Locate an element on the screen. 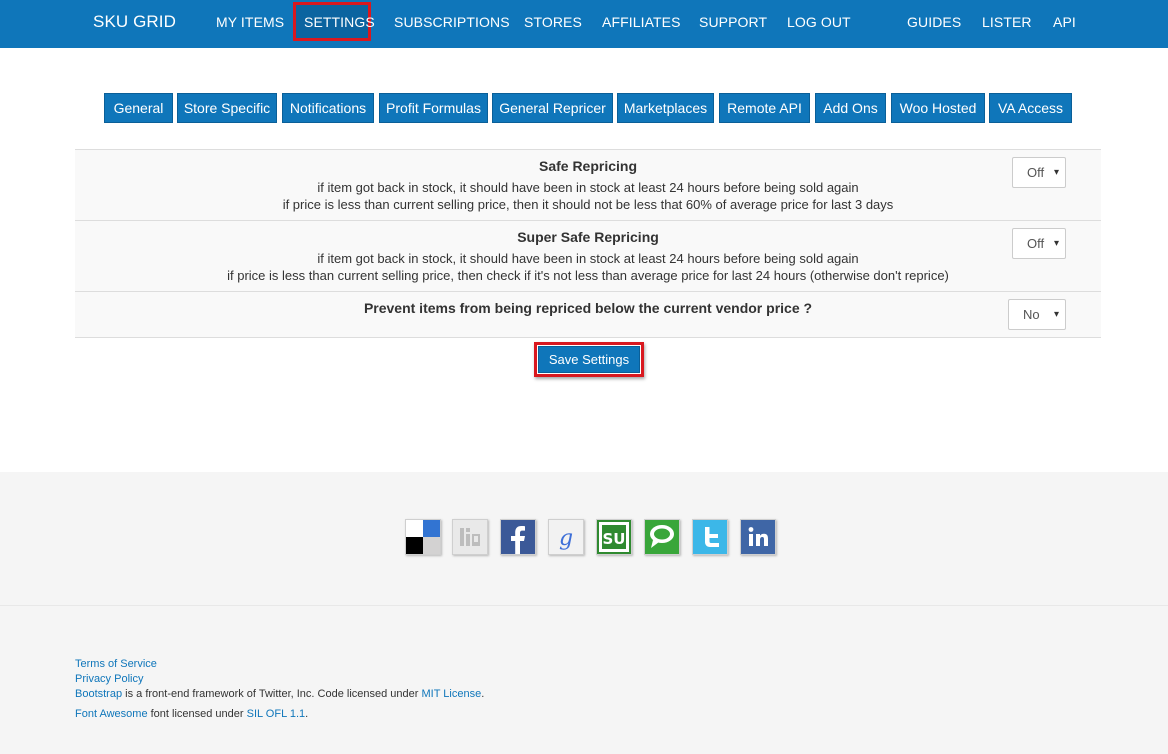  nav-api: API is located at coordinates (1064, 22).